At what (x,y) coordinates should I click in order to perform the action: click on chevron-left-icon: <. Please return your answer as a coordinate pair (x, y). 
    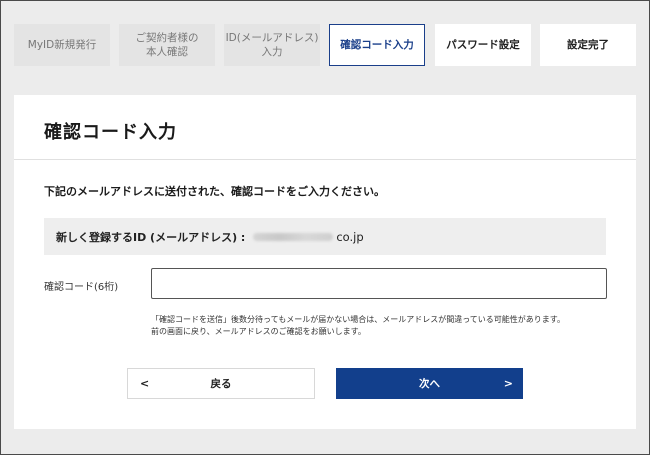
    Looking at the image, I should click on (145, 383).